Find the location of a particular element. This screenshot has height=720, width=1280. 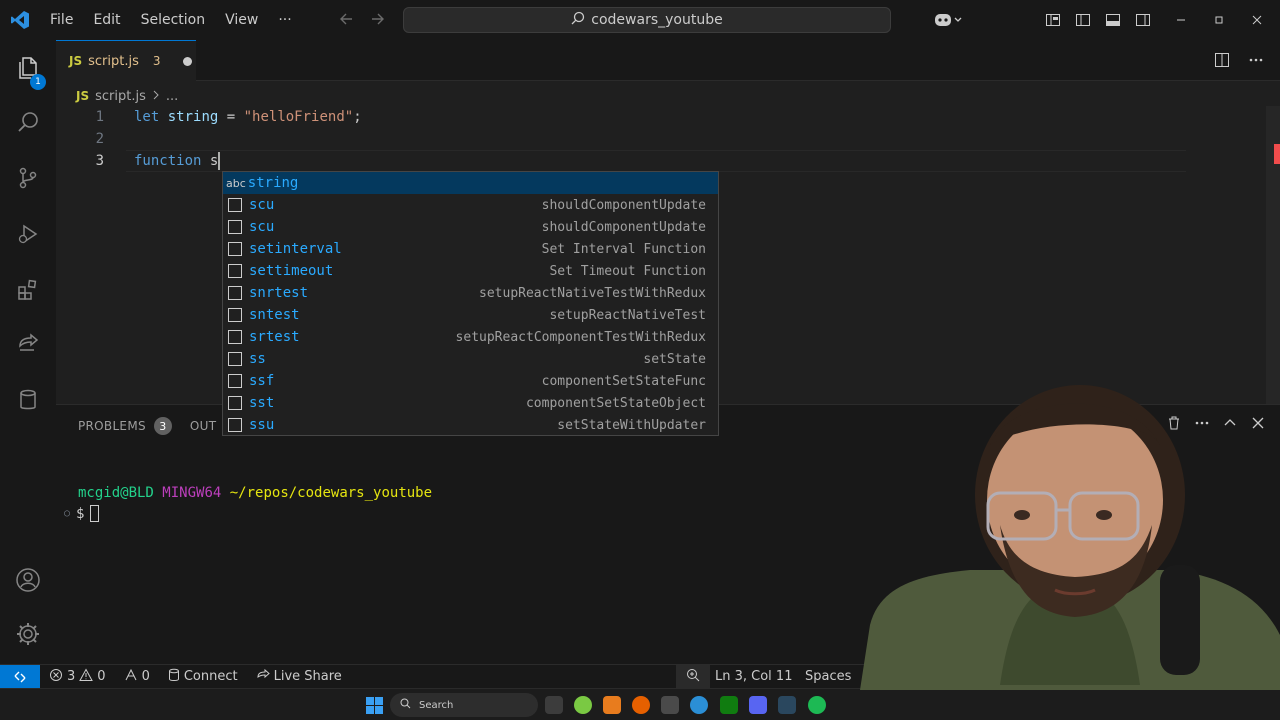

warning-icon is located at coordinates (86, 676).